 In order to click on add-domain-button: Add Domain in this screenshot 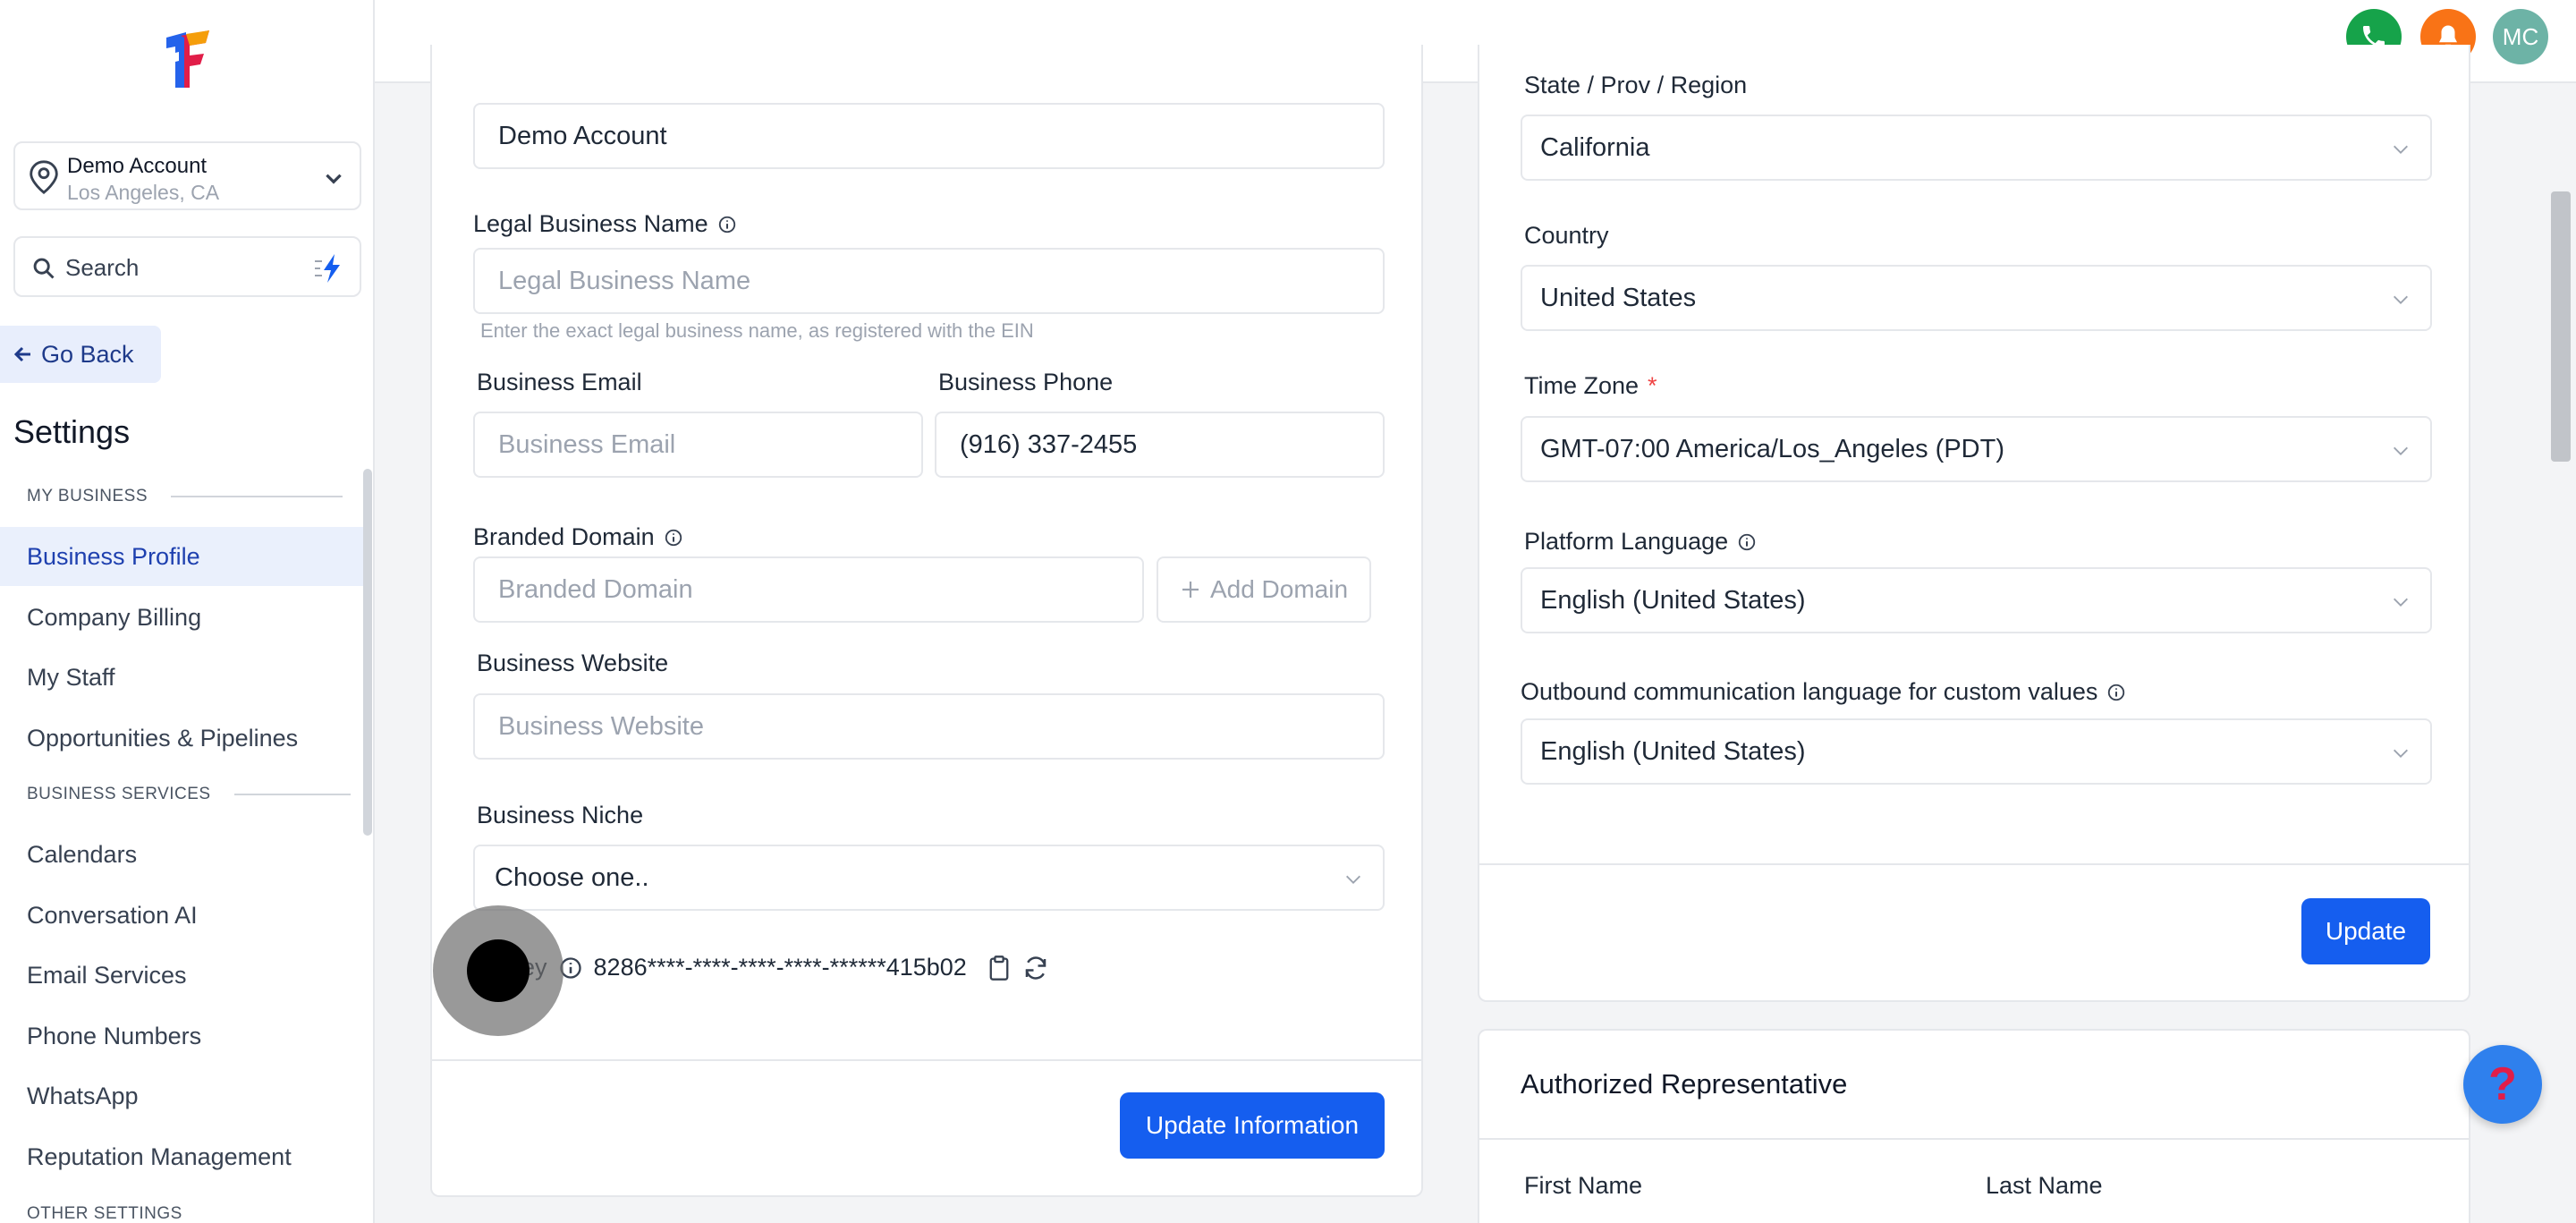, I will do `click(1264, 589)`.